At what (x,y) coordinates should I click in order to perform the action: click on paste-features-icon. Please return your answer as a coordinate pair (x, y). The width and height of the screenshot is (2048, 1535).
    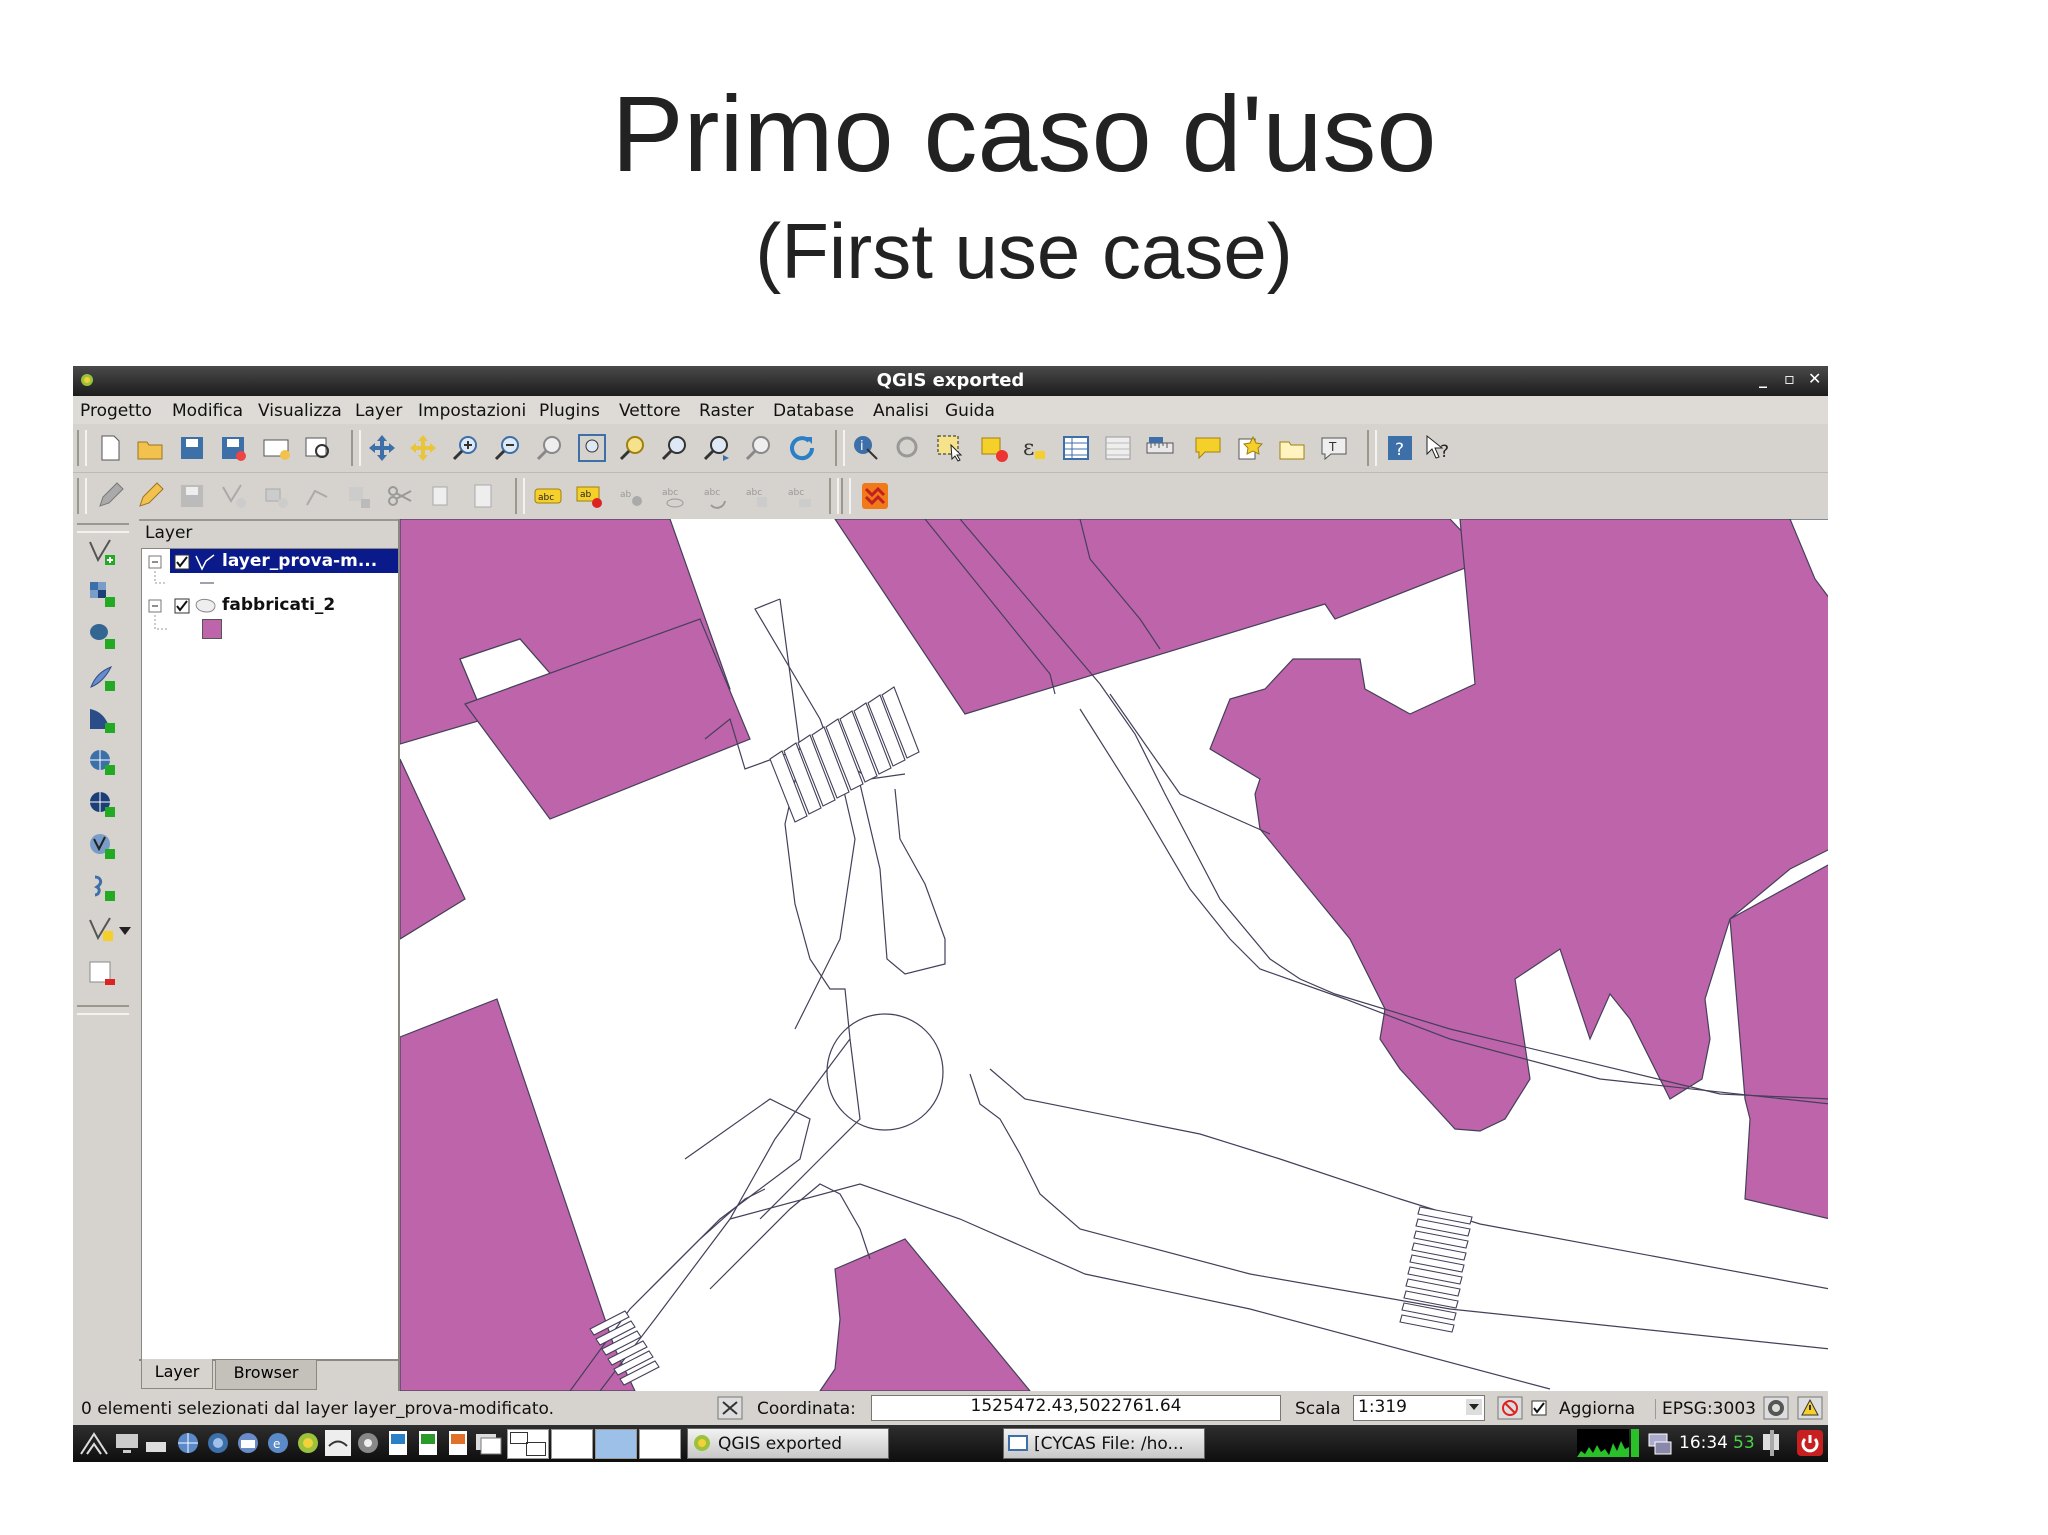
    Looking at the image, I should click on (484, 496).